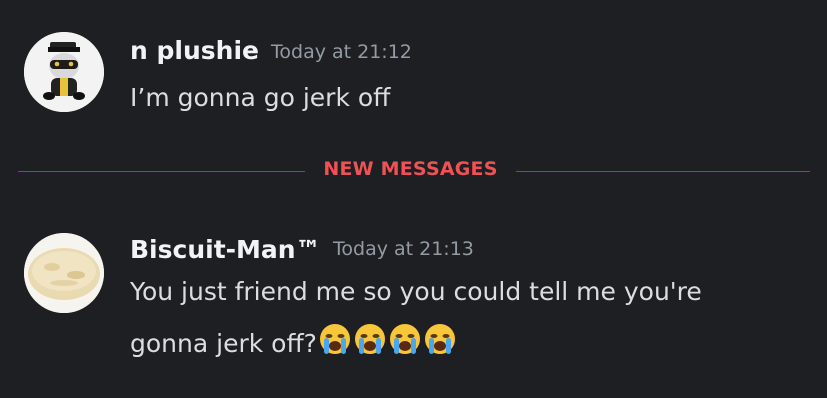 The height and width of the screenshot is (398, 827). I want to click on plush-toy-avatar-icon, so click(64, 72).